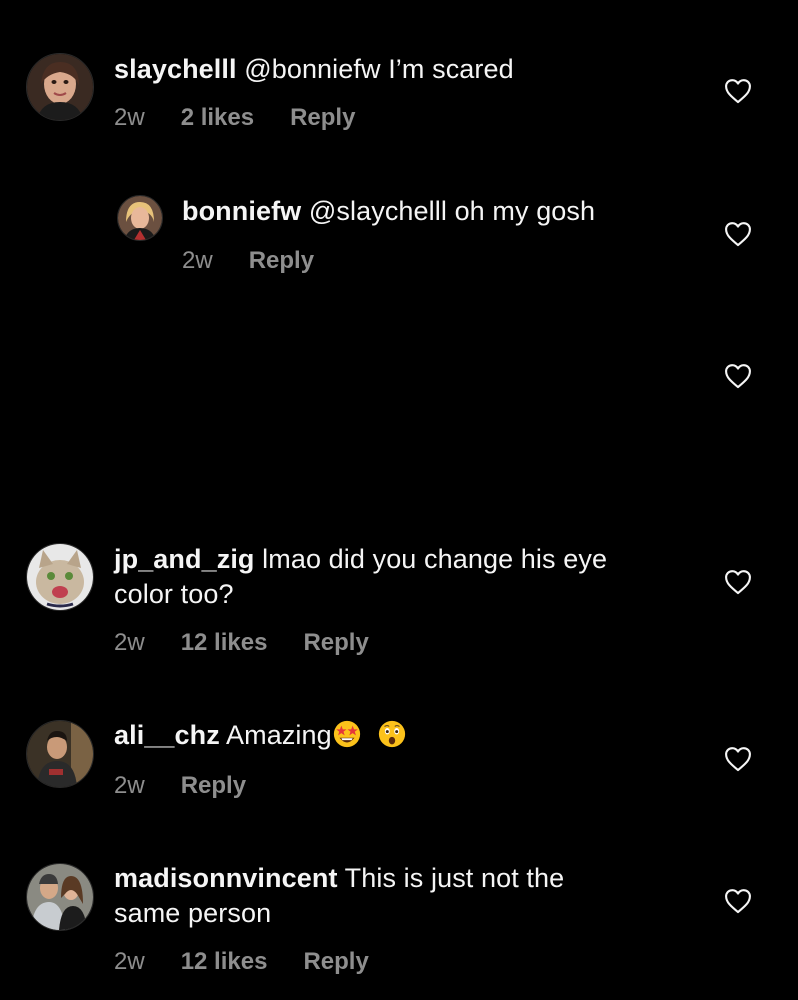 This screenshot has width=798, height=1000. Describe the element at coordinates (175, 69) in the screenshot. I see `comment-username: slaychelll` at that location.